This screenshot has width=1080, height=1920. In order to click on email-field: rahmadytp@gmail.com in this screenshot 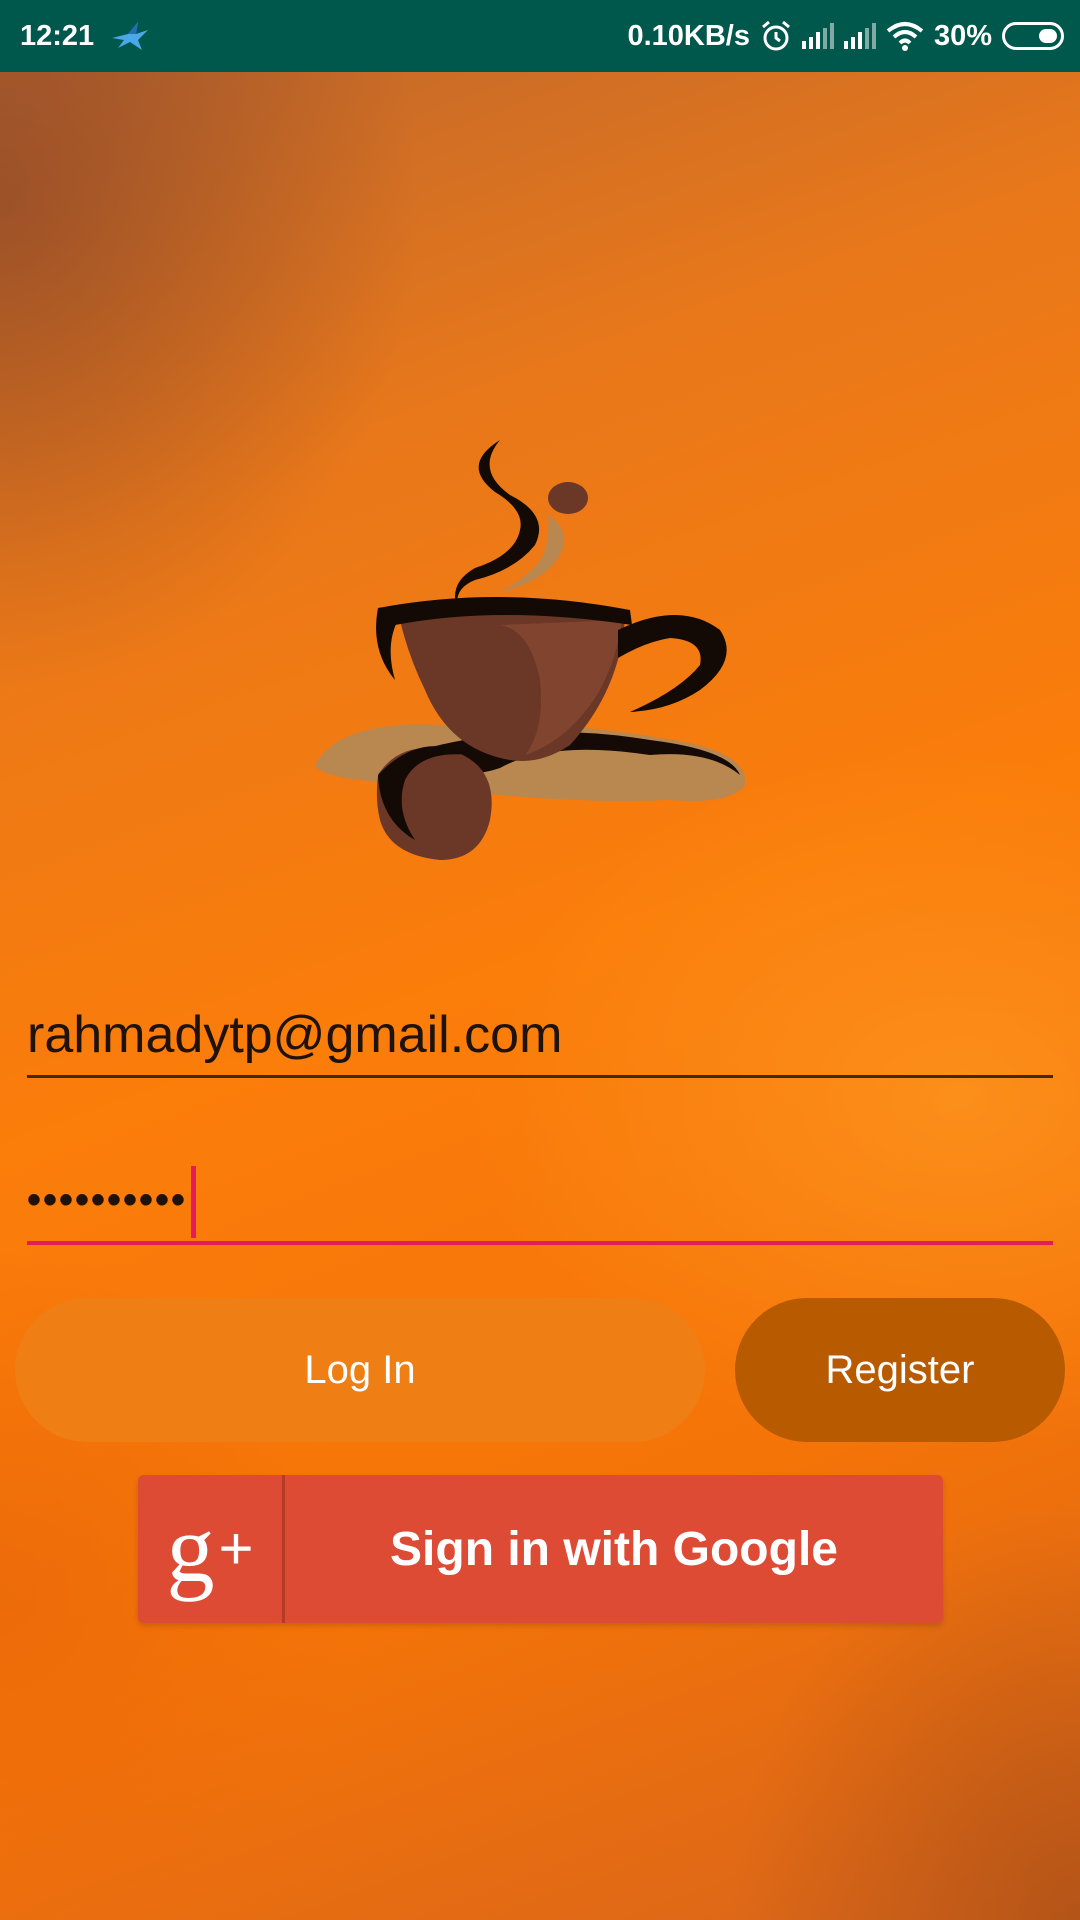, I will do `click(540, 1041)`.